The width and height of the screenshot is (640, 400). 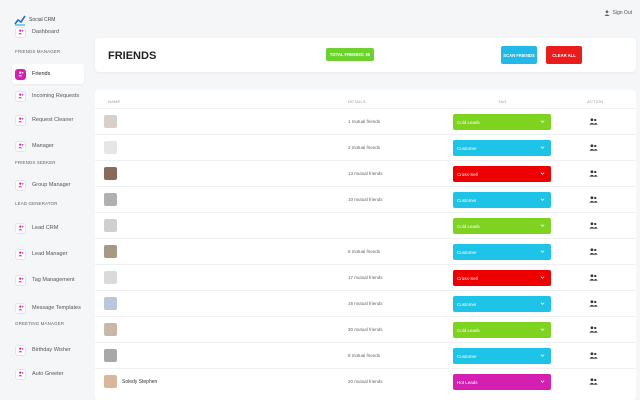 What do you see at coordinates (114, 101) in the screenshot?
I see `column-header-name: NAME` at bounding box center [114, 101].